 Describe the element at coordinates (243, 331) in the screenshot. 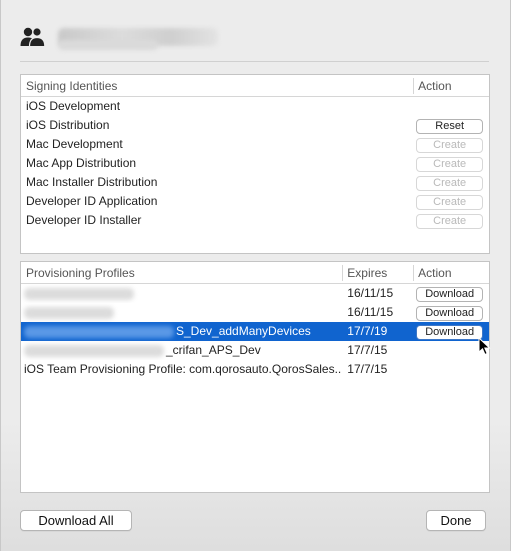

I see `profile-name-text: S_Dev_addManyDevices` at that location.